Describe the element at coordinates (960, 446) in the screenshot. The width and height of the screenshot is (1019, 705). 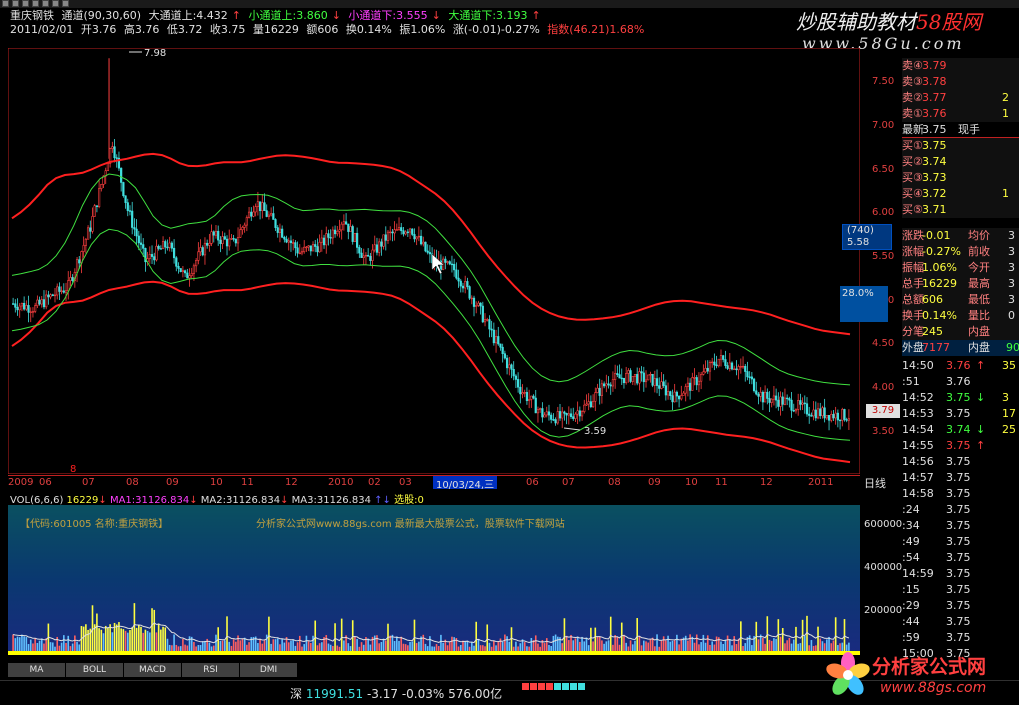
I see `tick-row: 14:55 3.75 ↑` at that location.